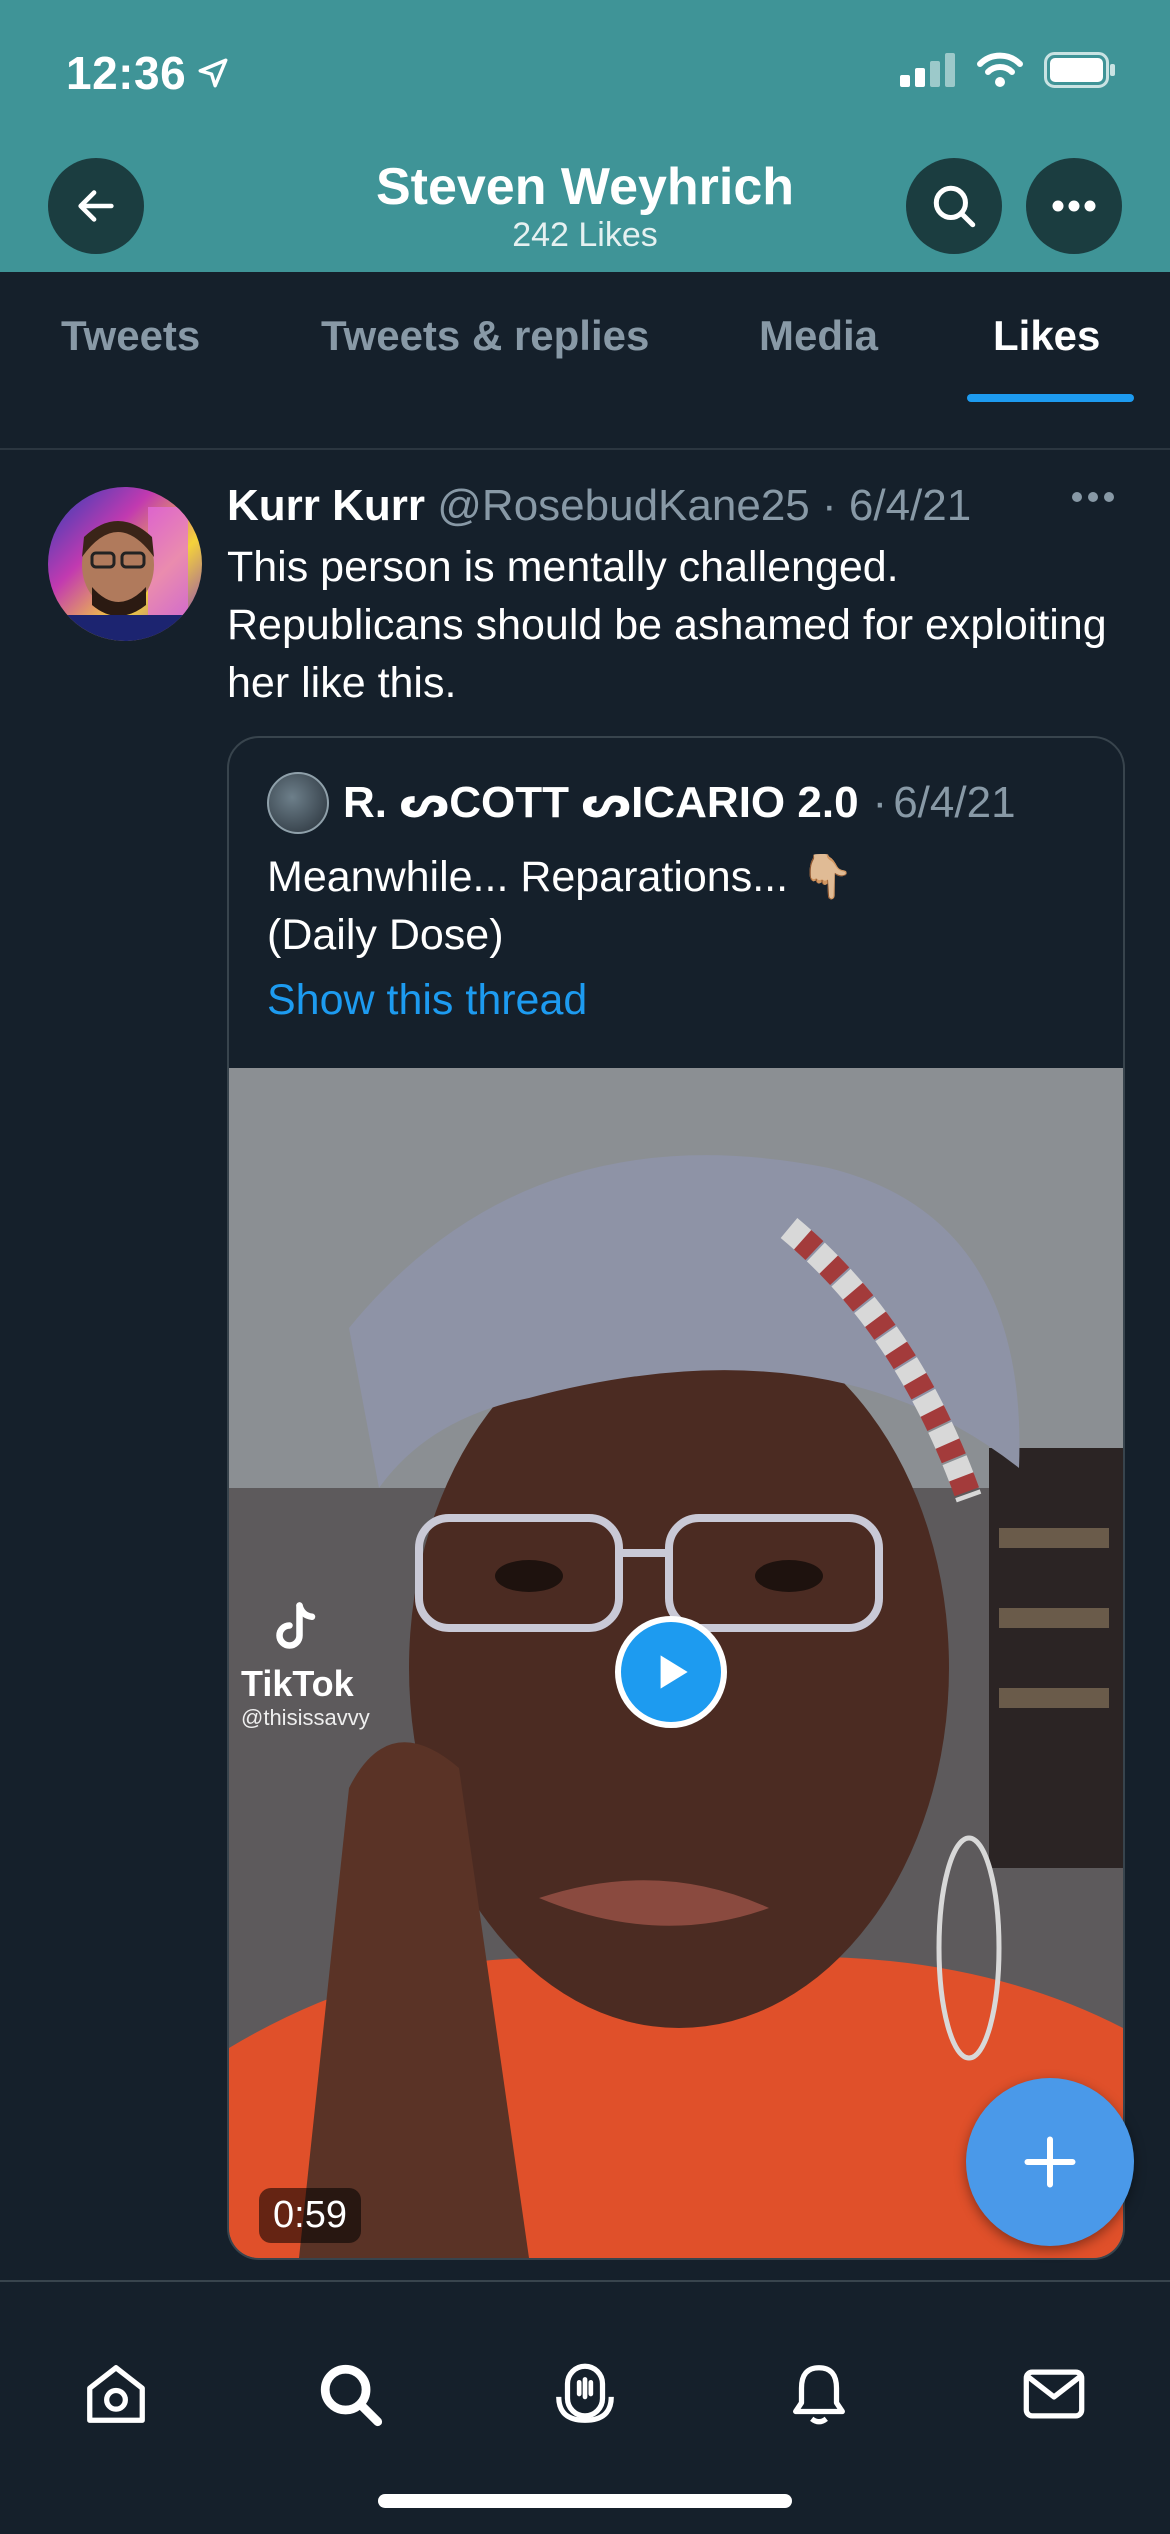 The height and width of the screenshot is (2534, 1170). Describe the element at coordinates (585, 427) in the screenshot. I see `previous-tweet-edge` at that location.